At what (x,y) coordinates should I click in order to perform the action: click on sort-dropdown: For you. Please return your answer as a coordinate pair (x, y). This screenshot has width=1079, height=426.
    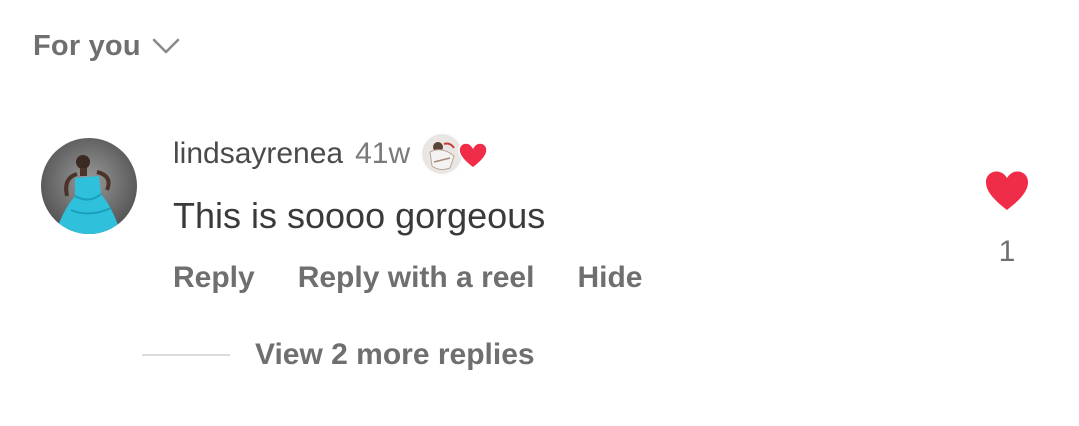
    Looking at the image, I should click on (107, 46).